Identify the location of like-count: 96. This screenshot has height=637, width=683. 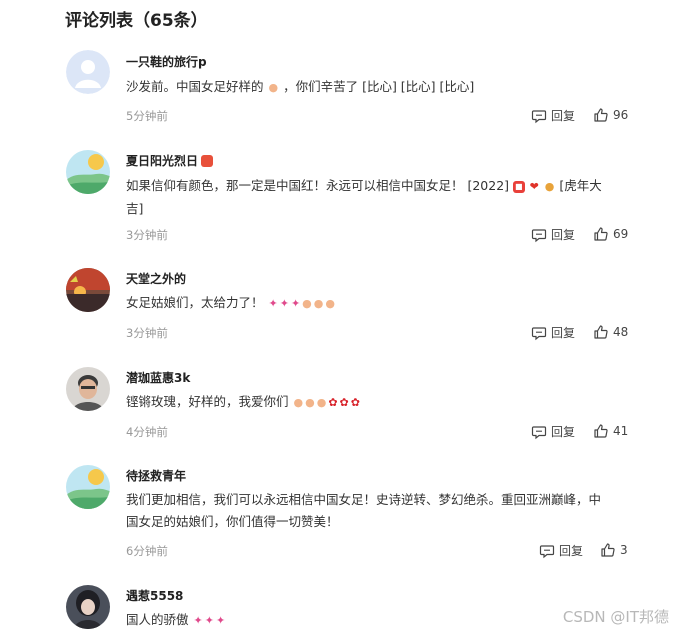
(621, 115).